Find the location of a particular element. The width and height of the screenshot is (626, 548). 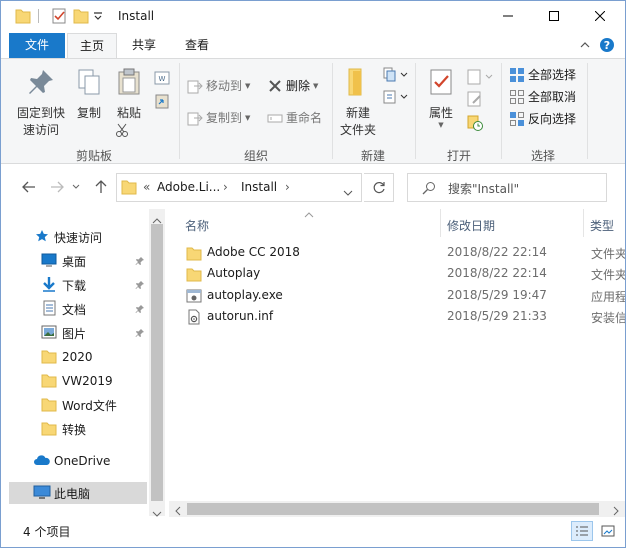

nav-item-pictures: 图片 is located at coordinates (78, 333).